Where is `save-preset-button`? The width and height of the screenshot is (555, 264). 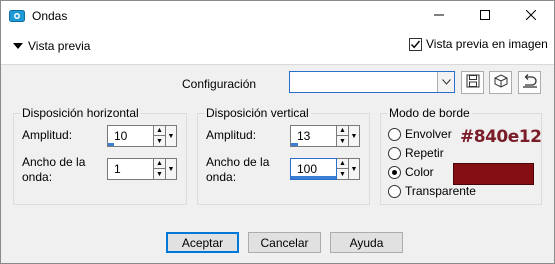 save-preset-button is located at coordinates (472, 82).